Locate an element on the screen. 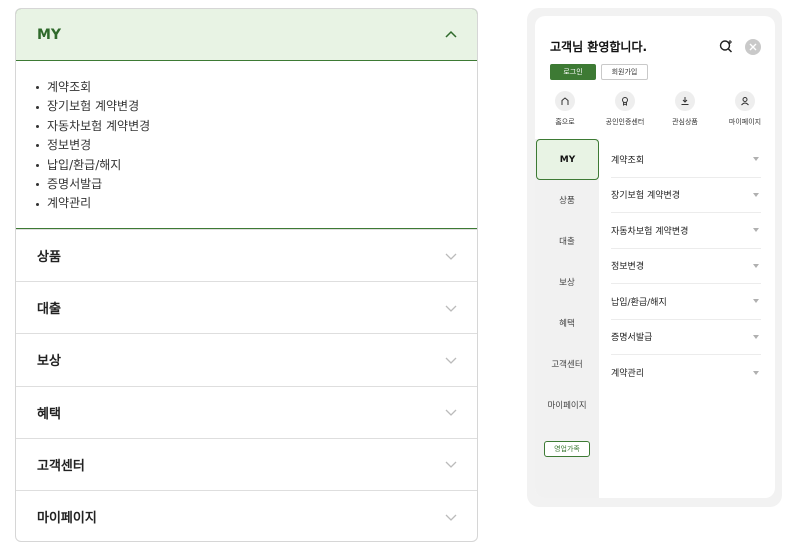 This screenshot has height=546, width=794. list-item-label: 증명서발급 is located at coordinates (75, 183).